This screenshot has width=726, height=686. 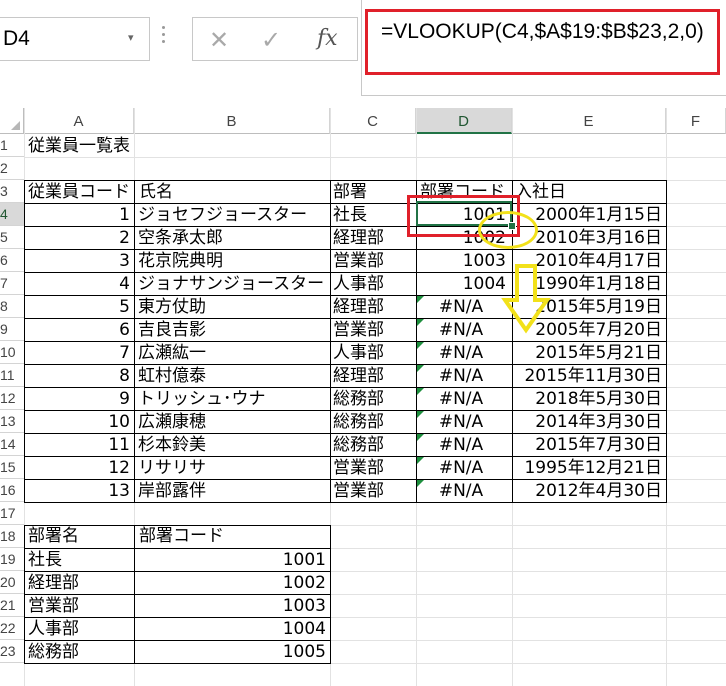 I want to click on cell-A10: 7, so click(x=77, y=353).